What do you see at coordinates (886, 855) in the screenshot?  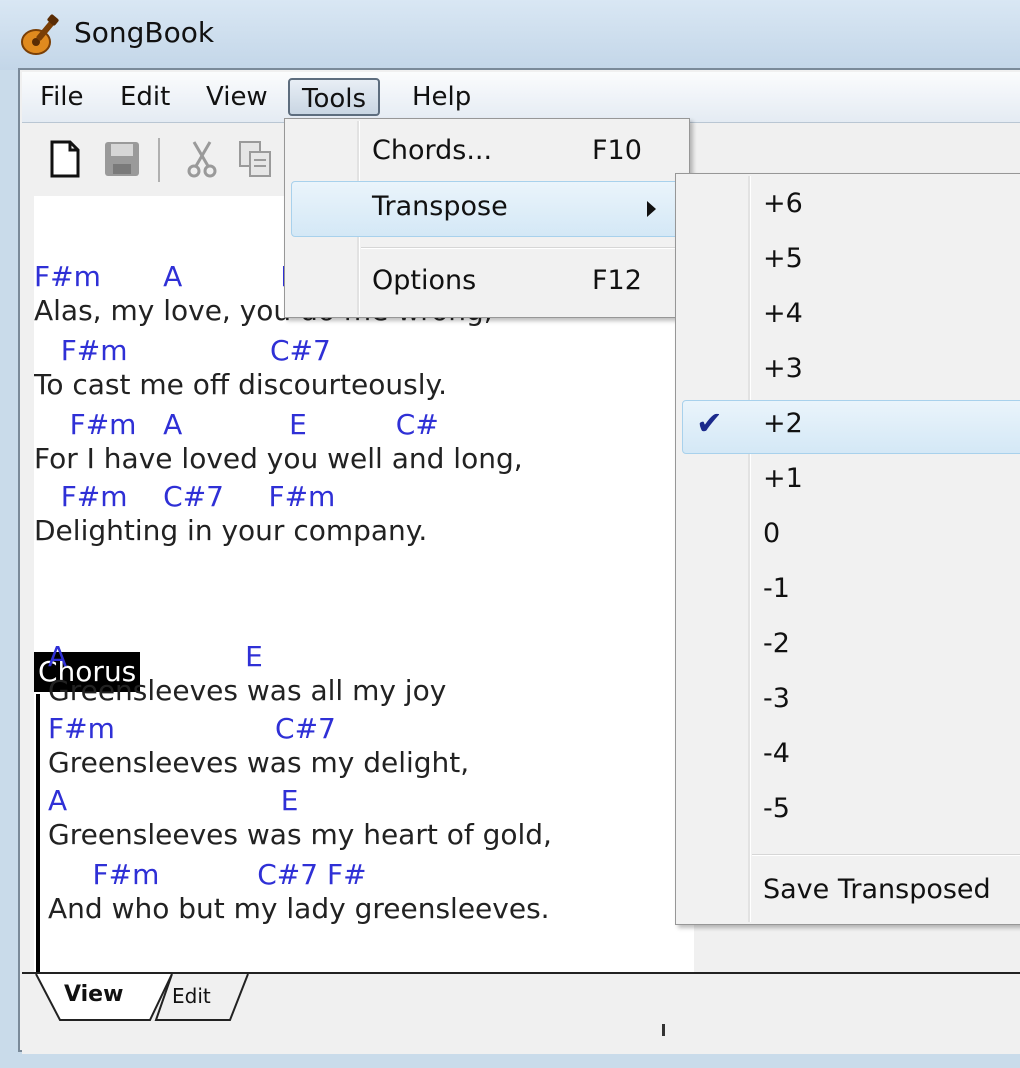 I see `submenu-separator` at bounding box center [886, 855].